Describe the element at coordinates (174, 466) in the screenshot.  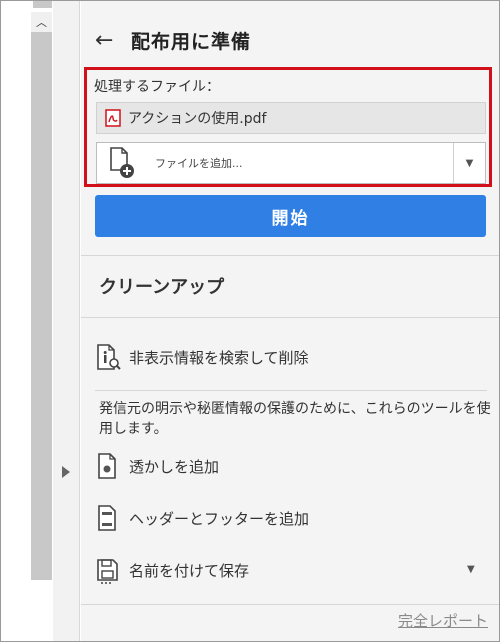
I see `add-watermark-label: 透かしを追加` at that location.